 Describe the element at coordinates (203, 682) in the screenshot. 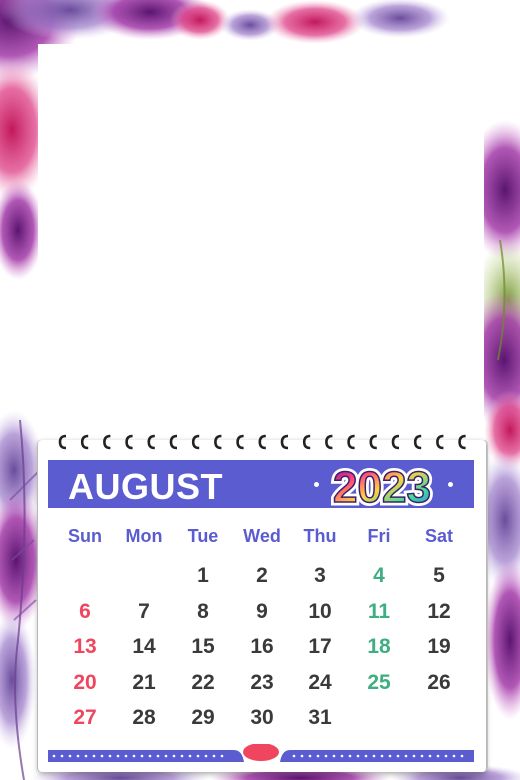

I see `day-cell: 22` at that location.